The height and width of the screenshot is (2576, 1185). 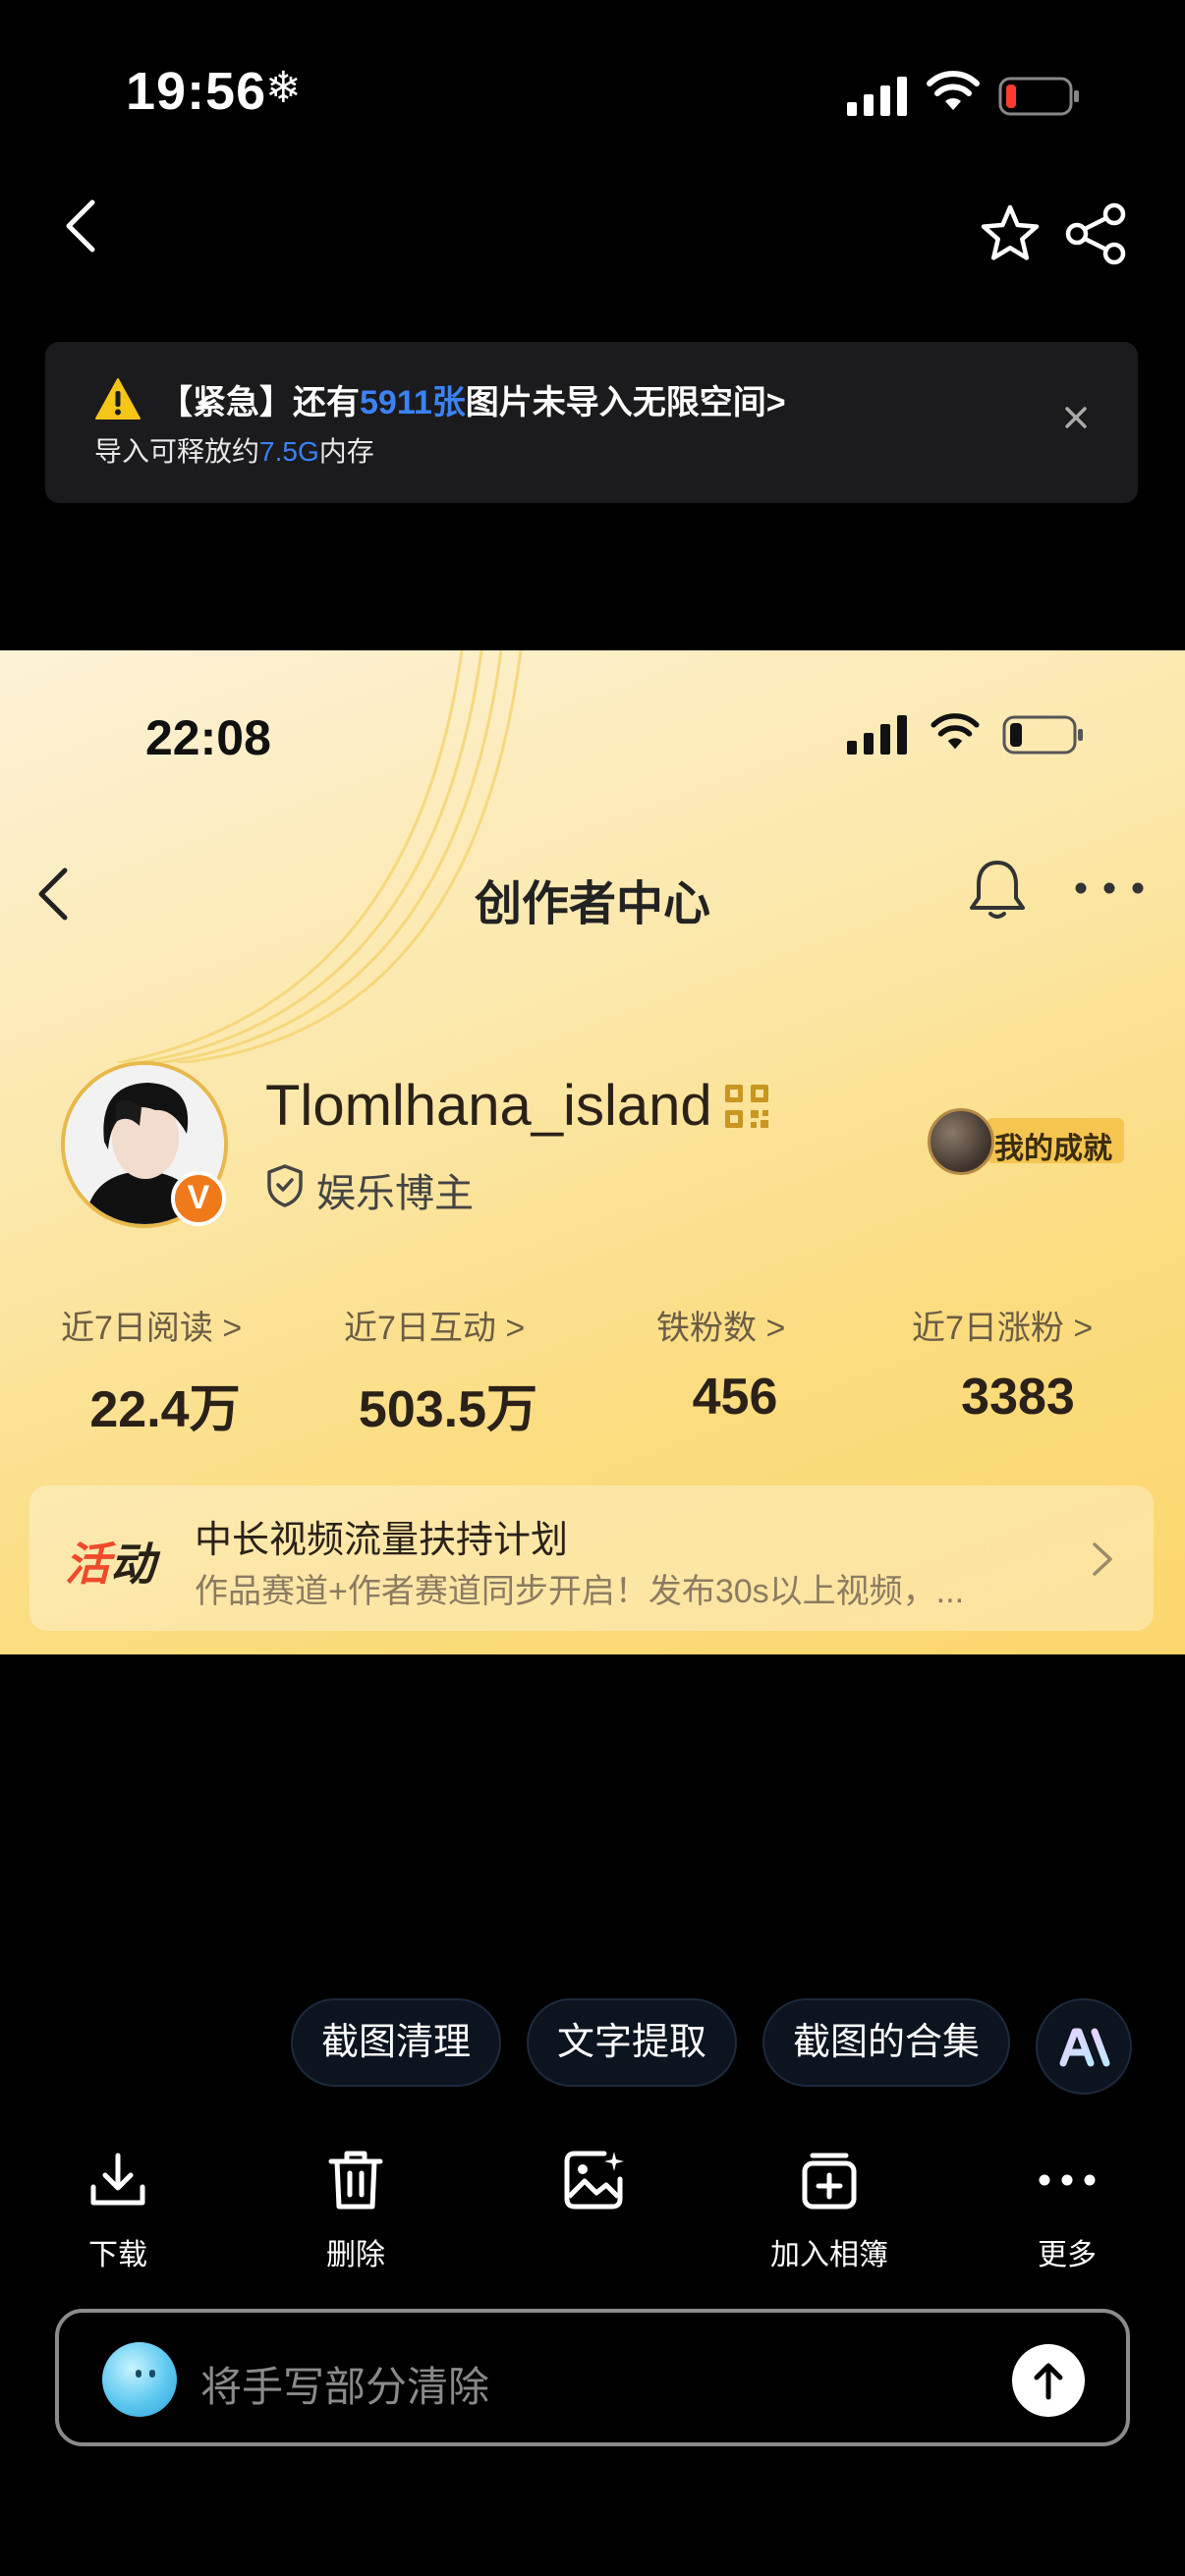 What do you see at coordinates (886, 2042) in the screenshot?
I see `chip-screenshot-collection: 截图的合集` at bounding box center [886, 2042].